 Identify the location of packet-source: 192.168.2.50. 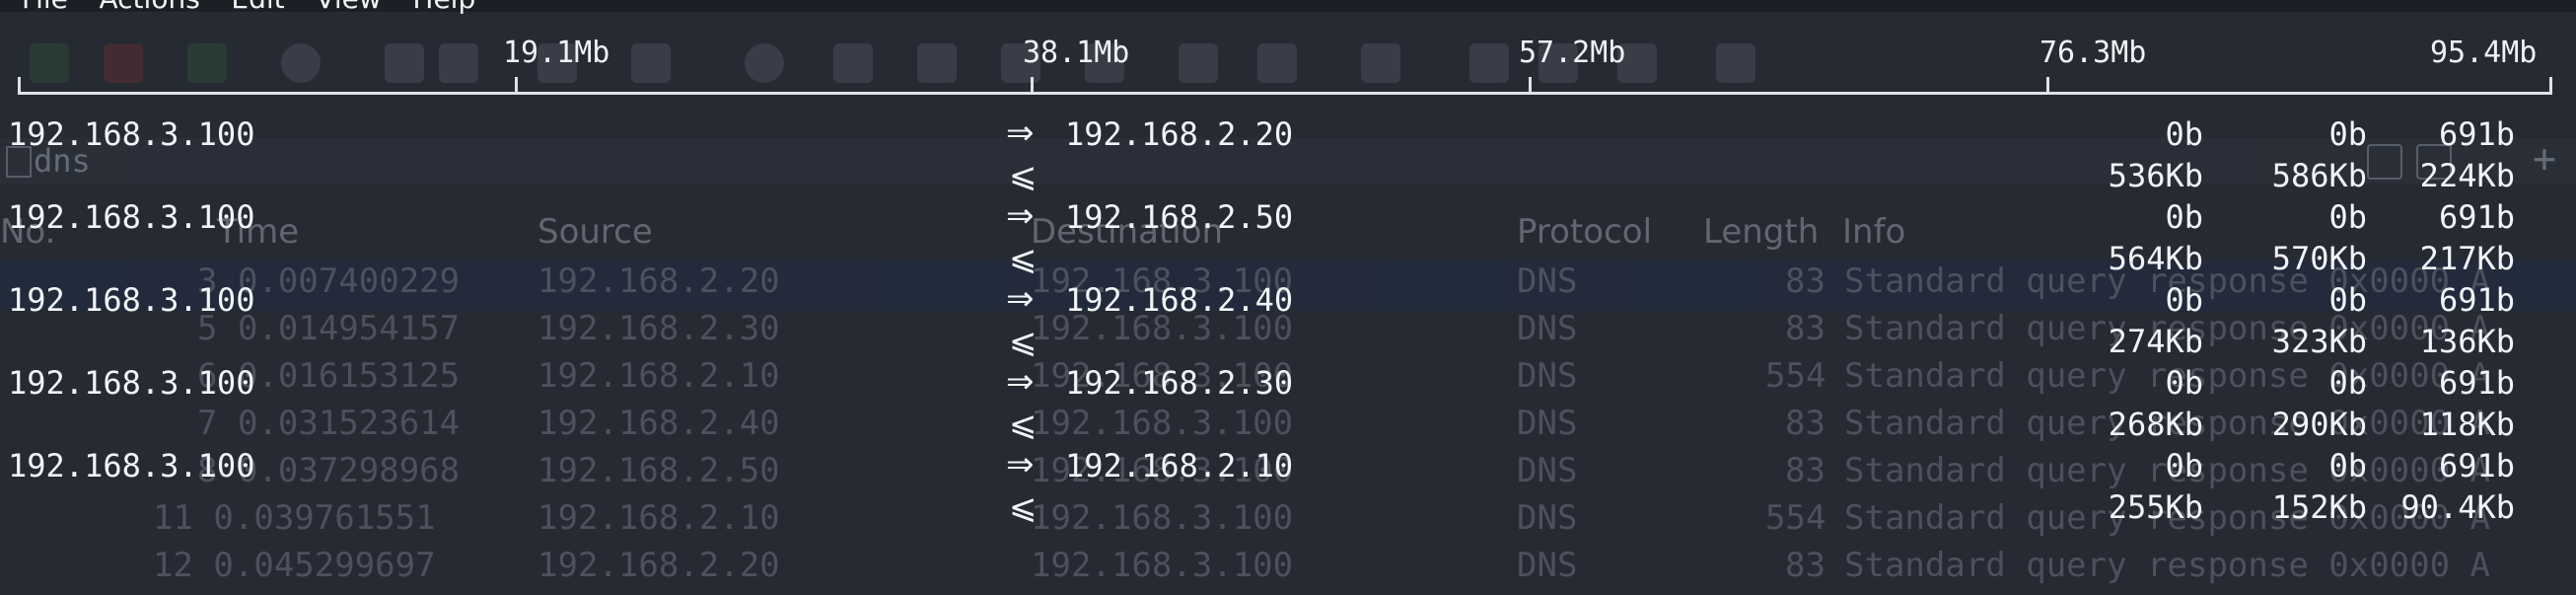
(658, 470).